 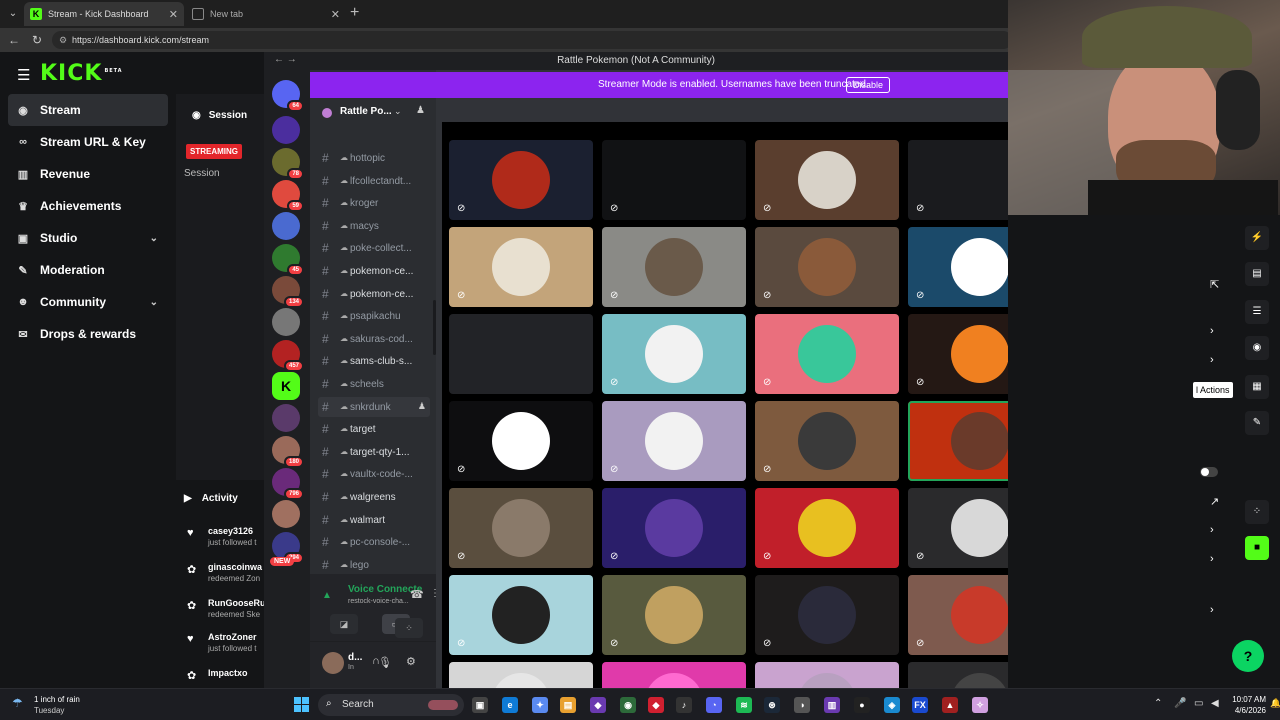 What do you see at coordinates (104, 14) in the screenshot?
I see `tab-kick-dashboard: K Stream - Kick Dashboard ✕` at bounding box center [104, 14].